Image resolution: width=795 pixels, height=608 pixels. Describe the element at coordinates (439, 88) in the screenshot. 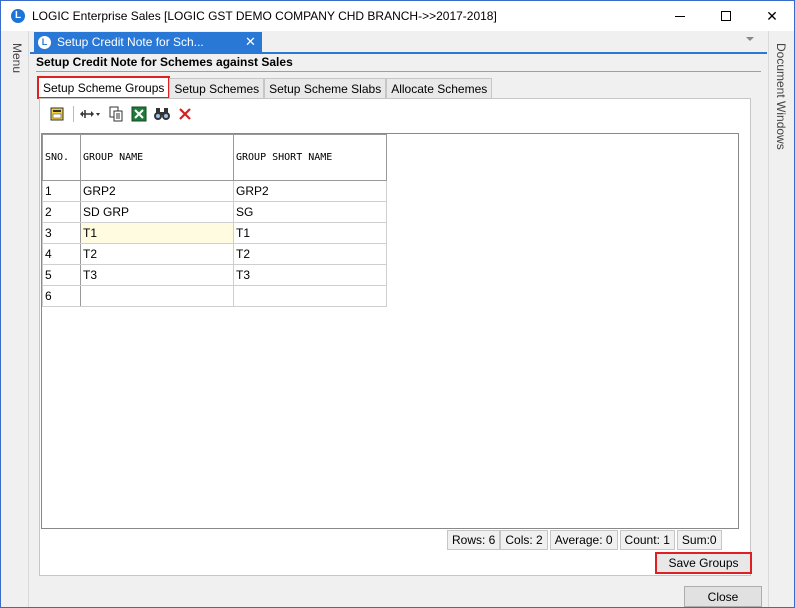

I see `tab-allocate-schemes: Allocate Schemes` at that location.